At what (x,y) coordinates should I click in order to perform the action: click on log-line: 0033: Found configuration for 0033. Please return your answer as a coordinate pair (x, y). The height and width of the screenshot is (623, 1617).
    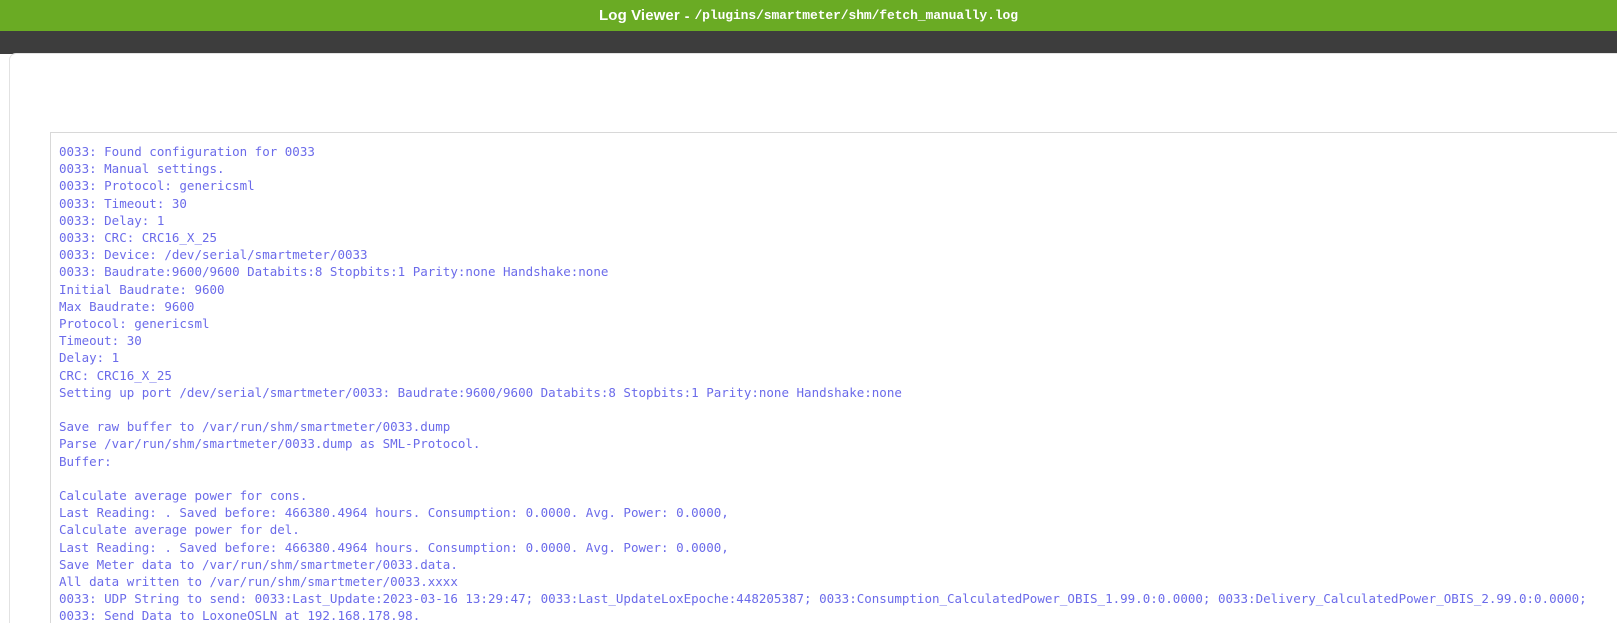
    Looking at the image, I should click on (187, 151).